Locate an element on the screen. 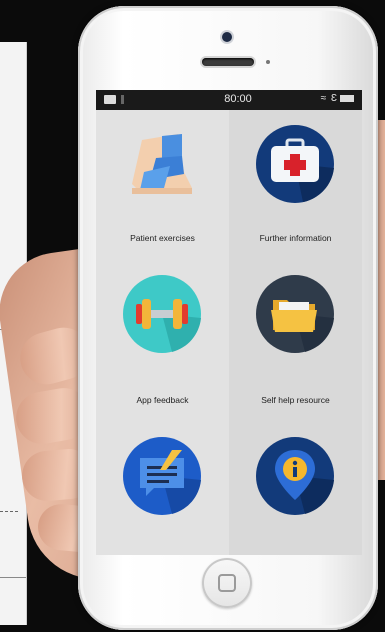 This screenshot has height=632, width=385. front-camera is located at coordinates (227, 37).